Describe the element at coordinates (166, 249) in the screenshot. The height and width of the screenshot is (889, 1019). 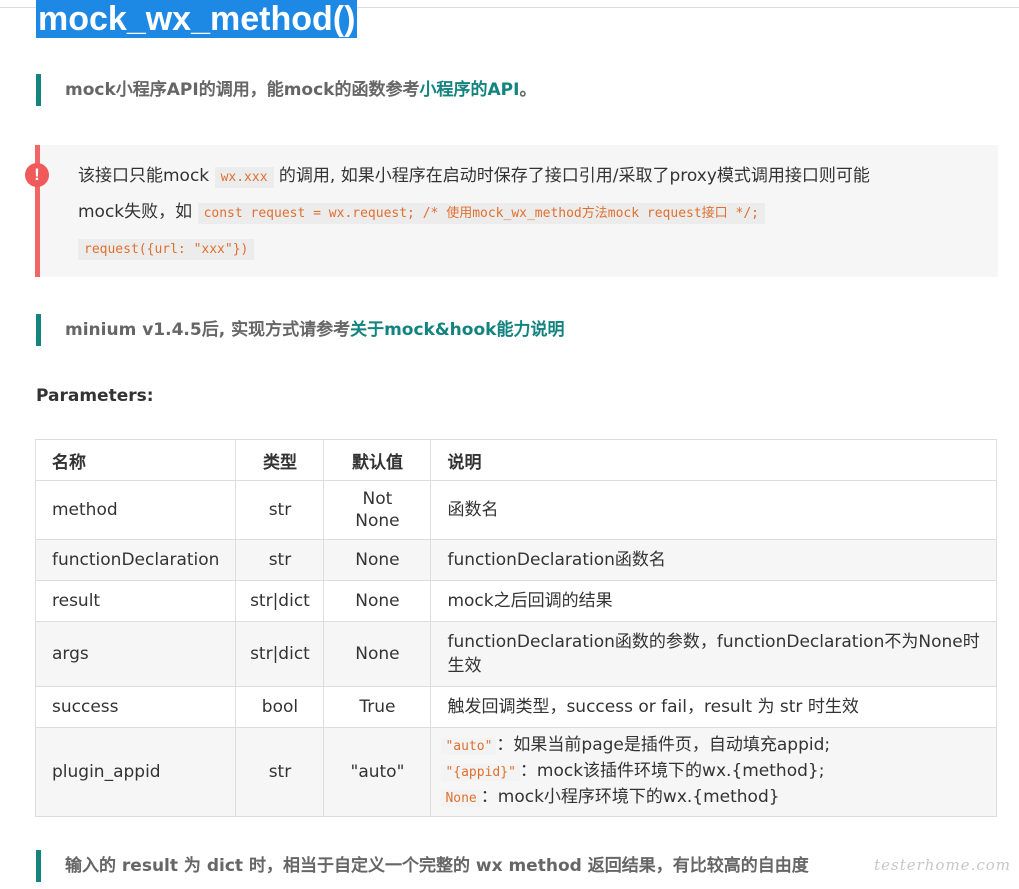
I see `request-call-code: request({url: "xxx"})` at that location.